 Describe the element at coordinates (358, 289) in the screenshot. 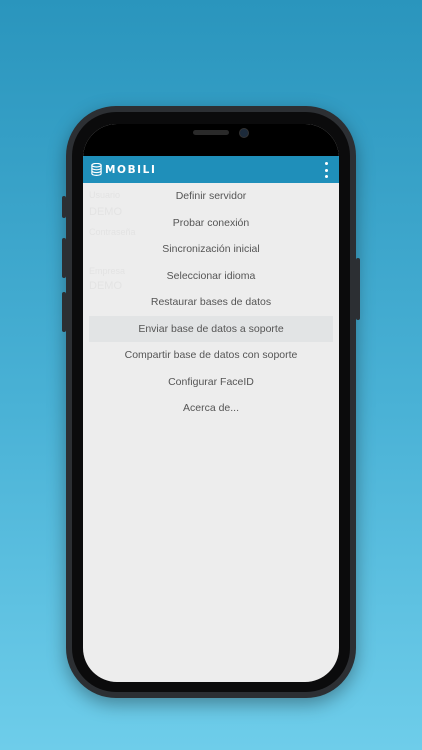

I see `phone-power-button` at that location.